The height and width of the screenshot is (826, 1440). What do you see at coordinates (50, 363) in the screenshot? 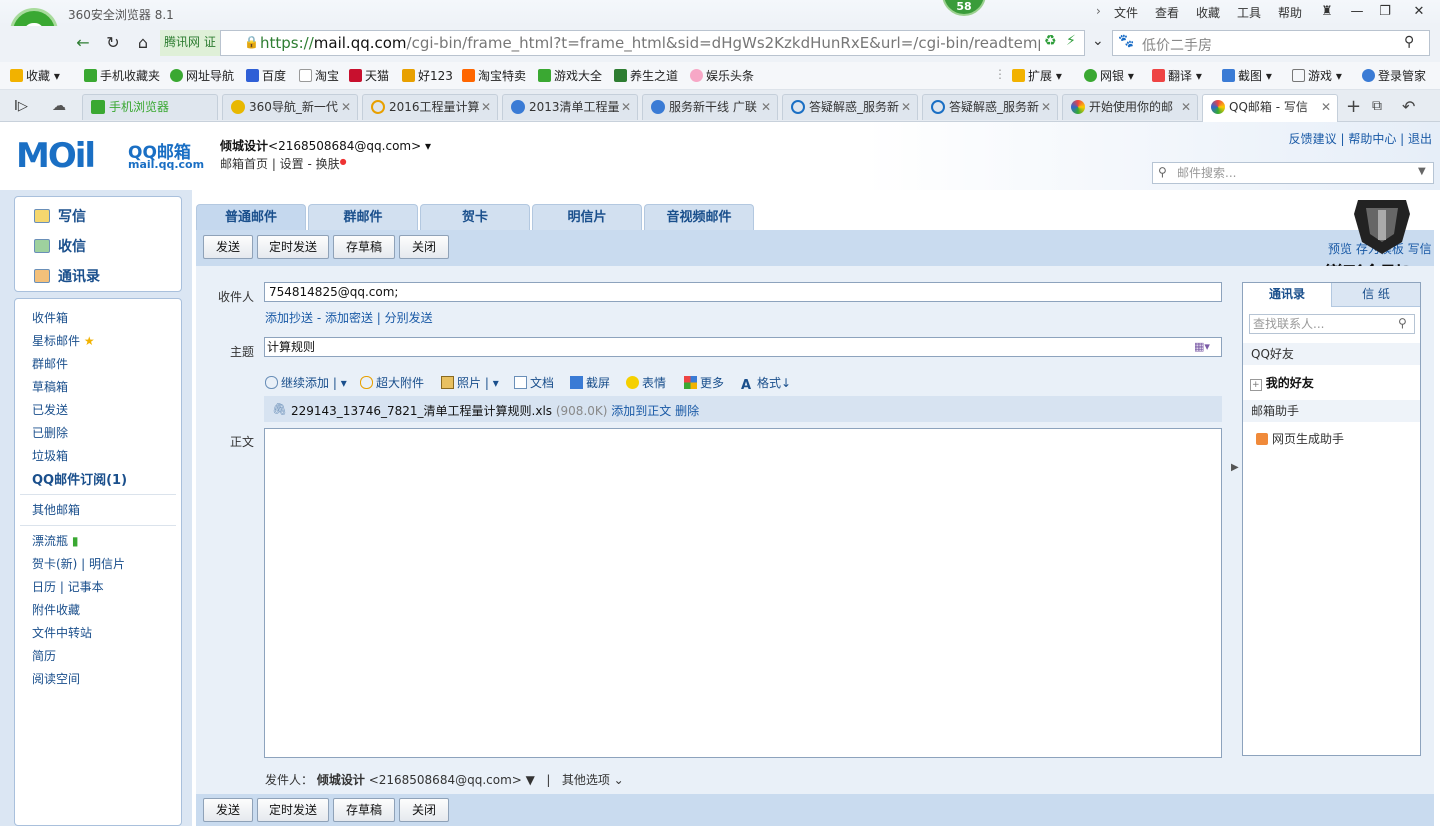
I see `folder-group: 群邮件` at bounding box center [50, 363].